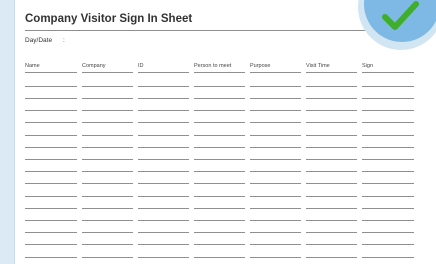  Describe the element at coordinates (32, 66) in the screenshot. I see `column-header-name: Name` at that location.